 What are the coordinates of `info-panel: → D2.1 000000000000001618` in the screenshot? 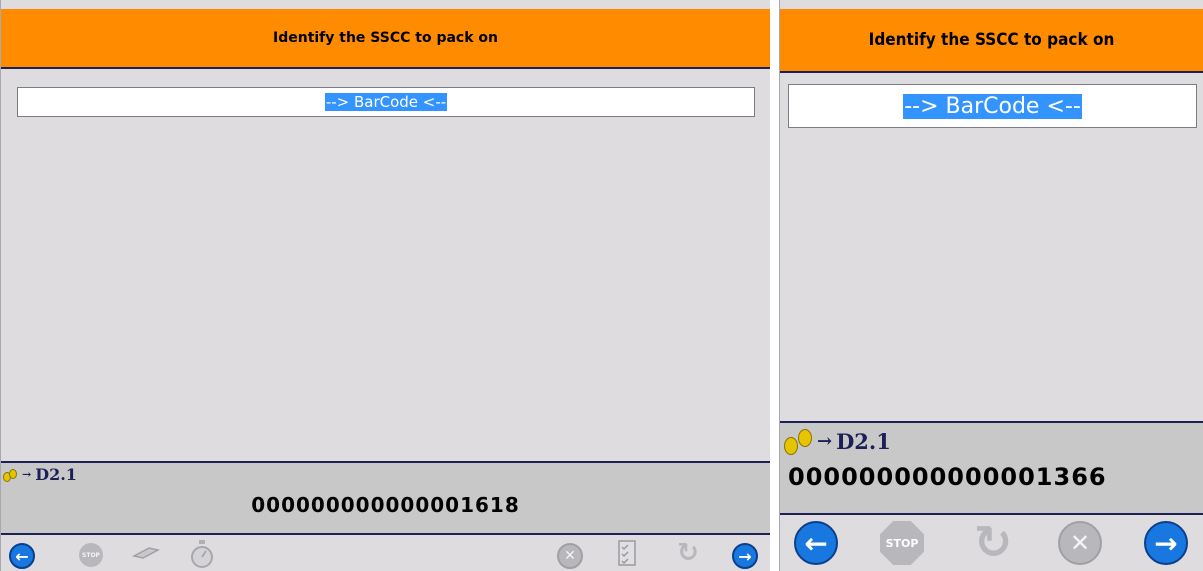 It's located at (385, 498).